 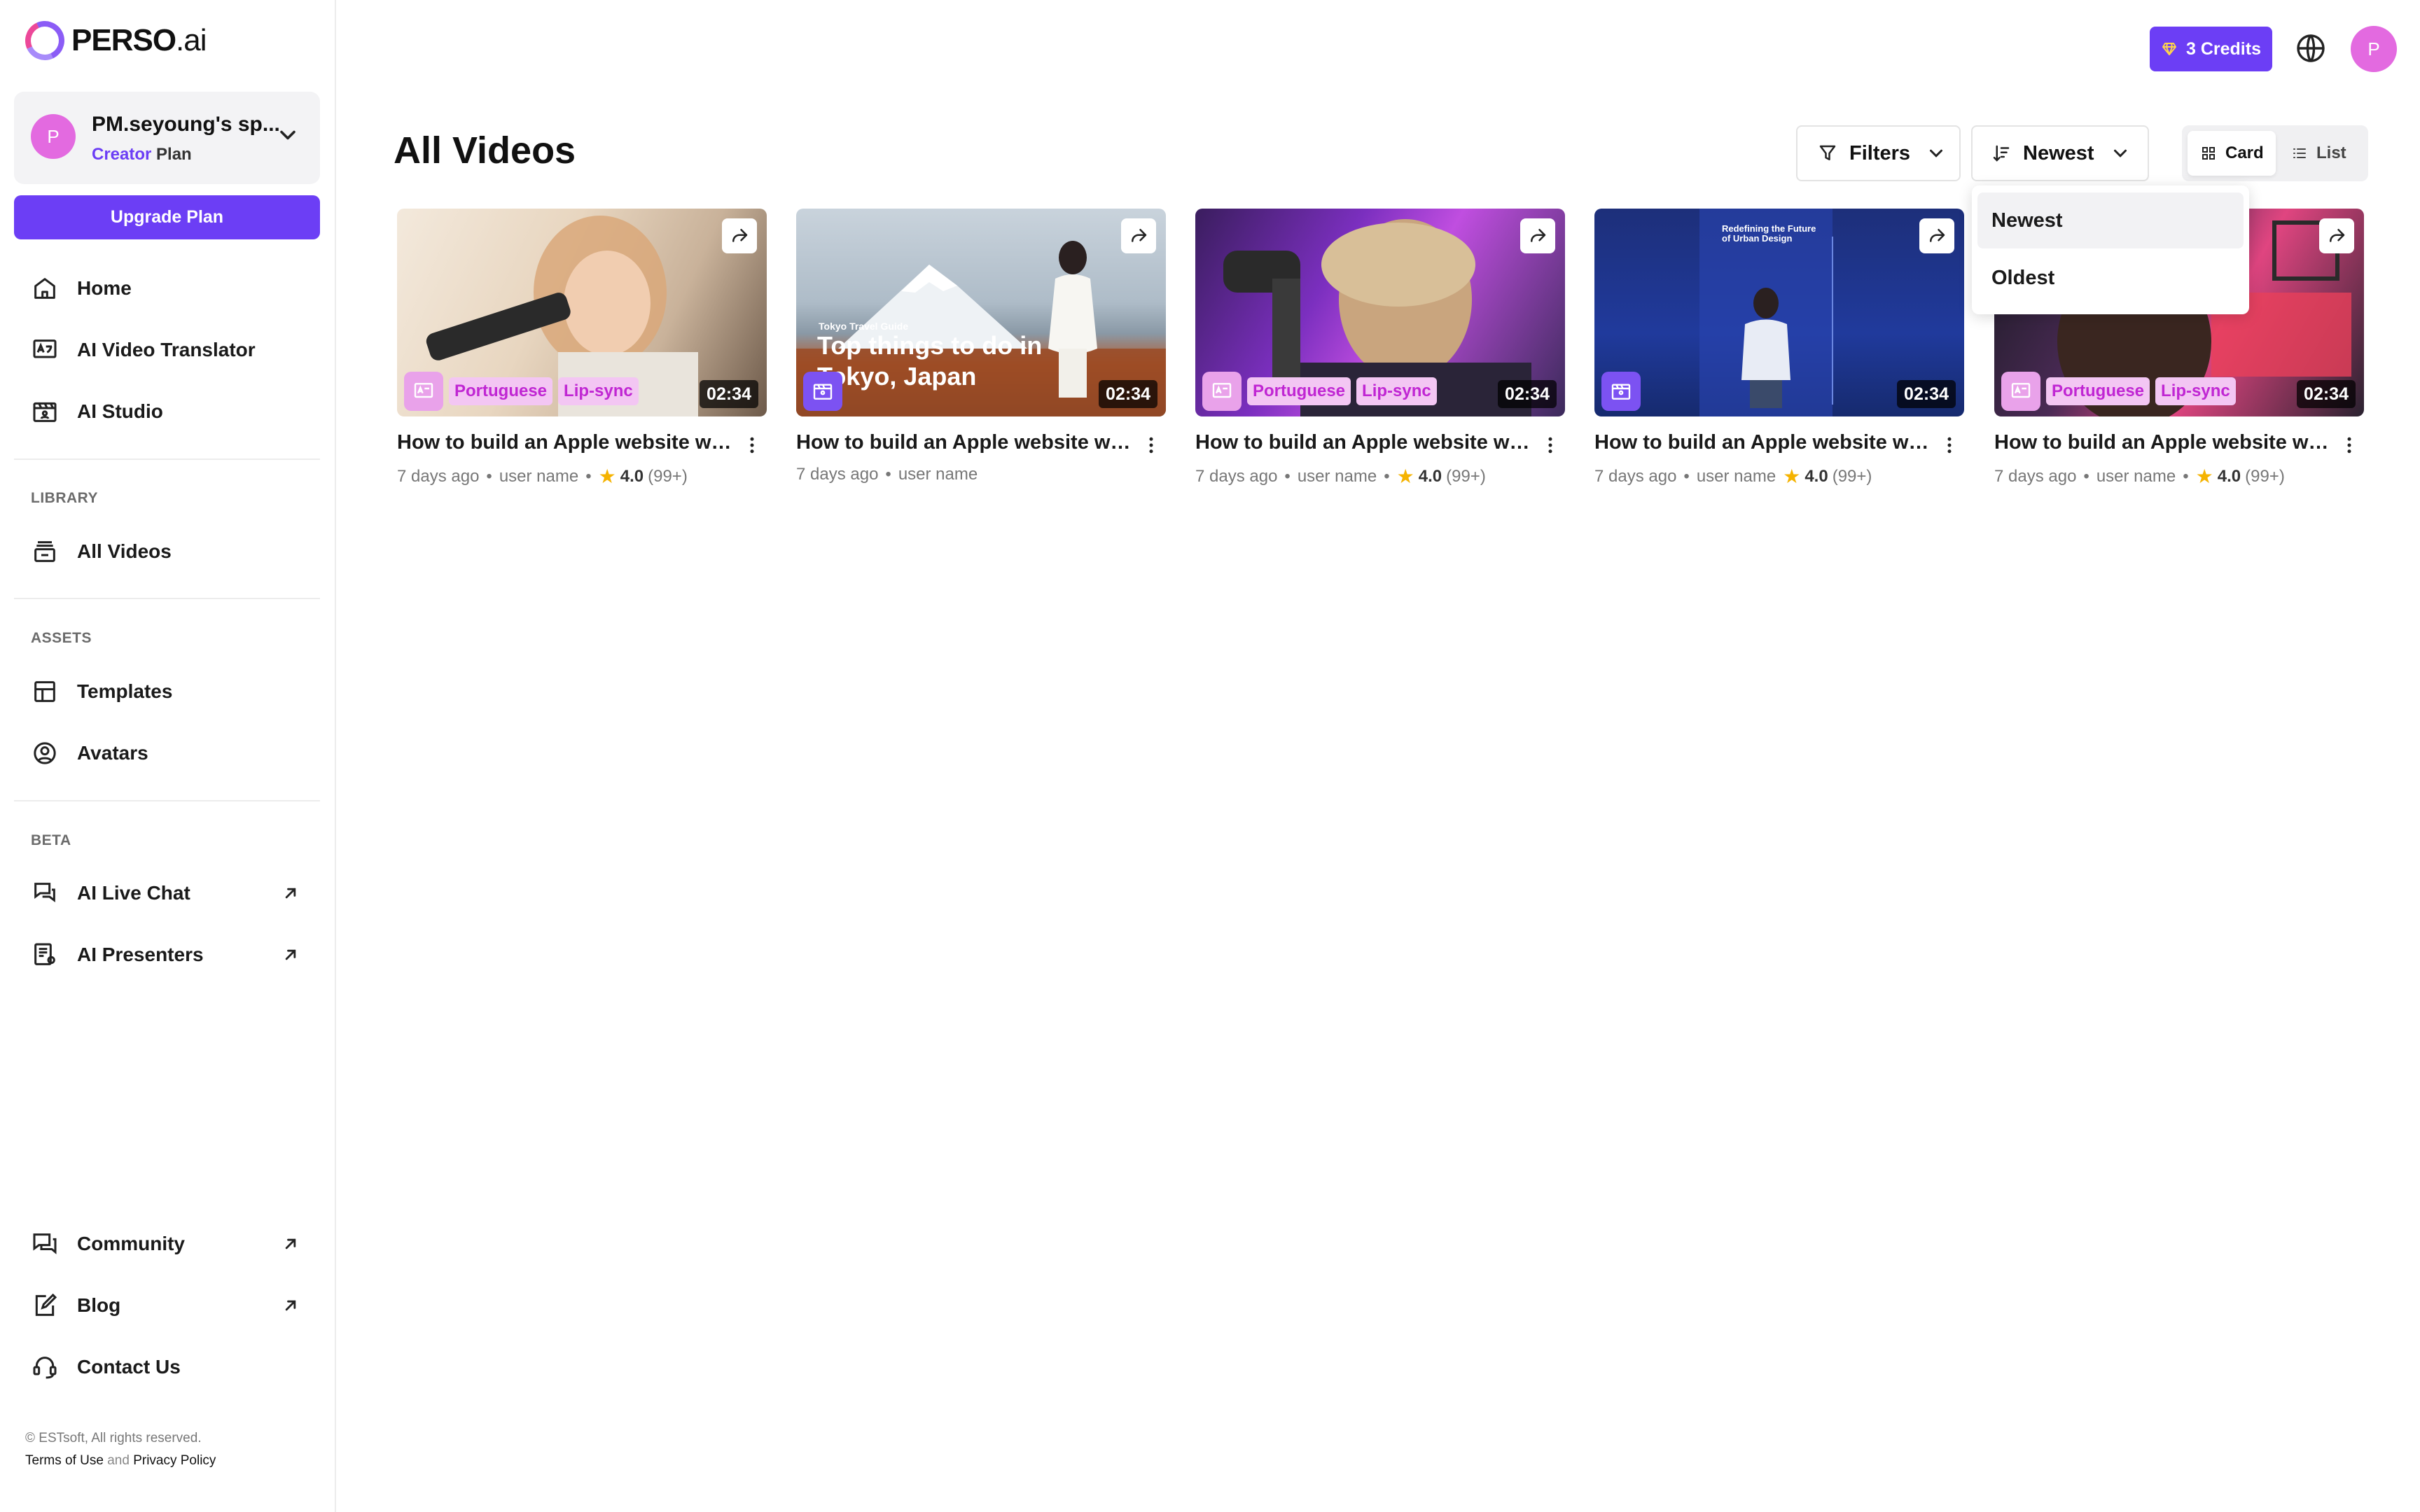 What do you see at coordinates (167, 411) in the screenshot?
I see `sidebar-item-ai-studio: AI Studio` at bounding box center [167, 411].